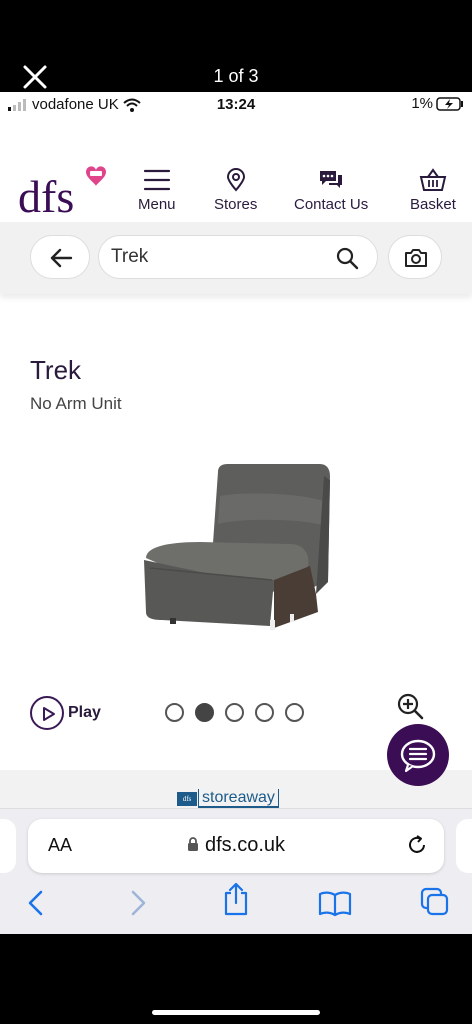  I want to click on battery-charging-icon, so click(449, 103).